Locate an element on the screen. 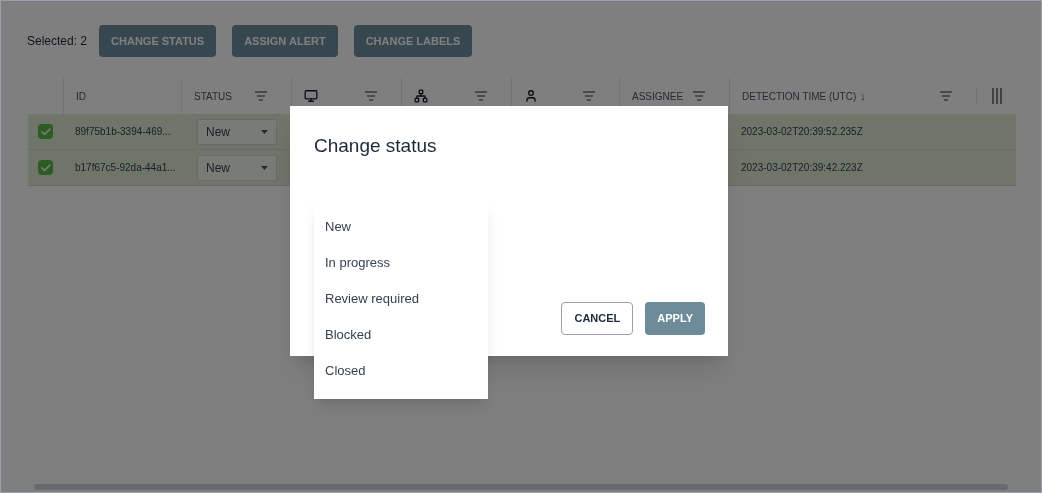 This screenshot has width=1042, height=493. dialog-title: Change status is located at coordinates (375, 146).